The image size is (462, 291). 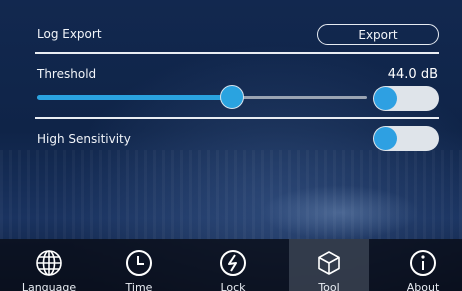 What do you see at coordinates (233, 286) in the screenshot?
I see `nav-label-lock: Lock` at bounding box center [233, 286].